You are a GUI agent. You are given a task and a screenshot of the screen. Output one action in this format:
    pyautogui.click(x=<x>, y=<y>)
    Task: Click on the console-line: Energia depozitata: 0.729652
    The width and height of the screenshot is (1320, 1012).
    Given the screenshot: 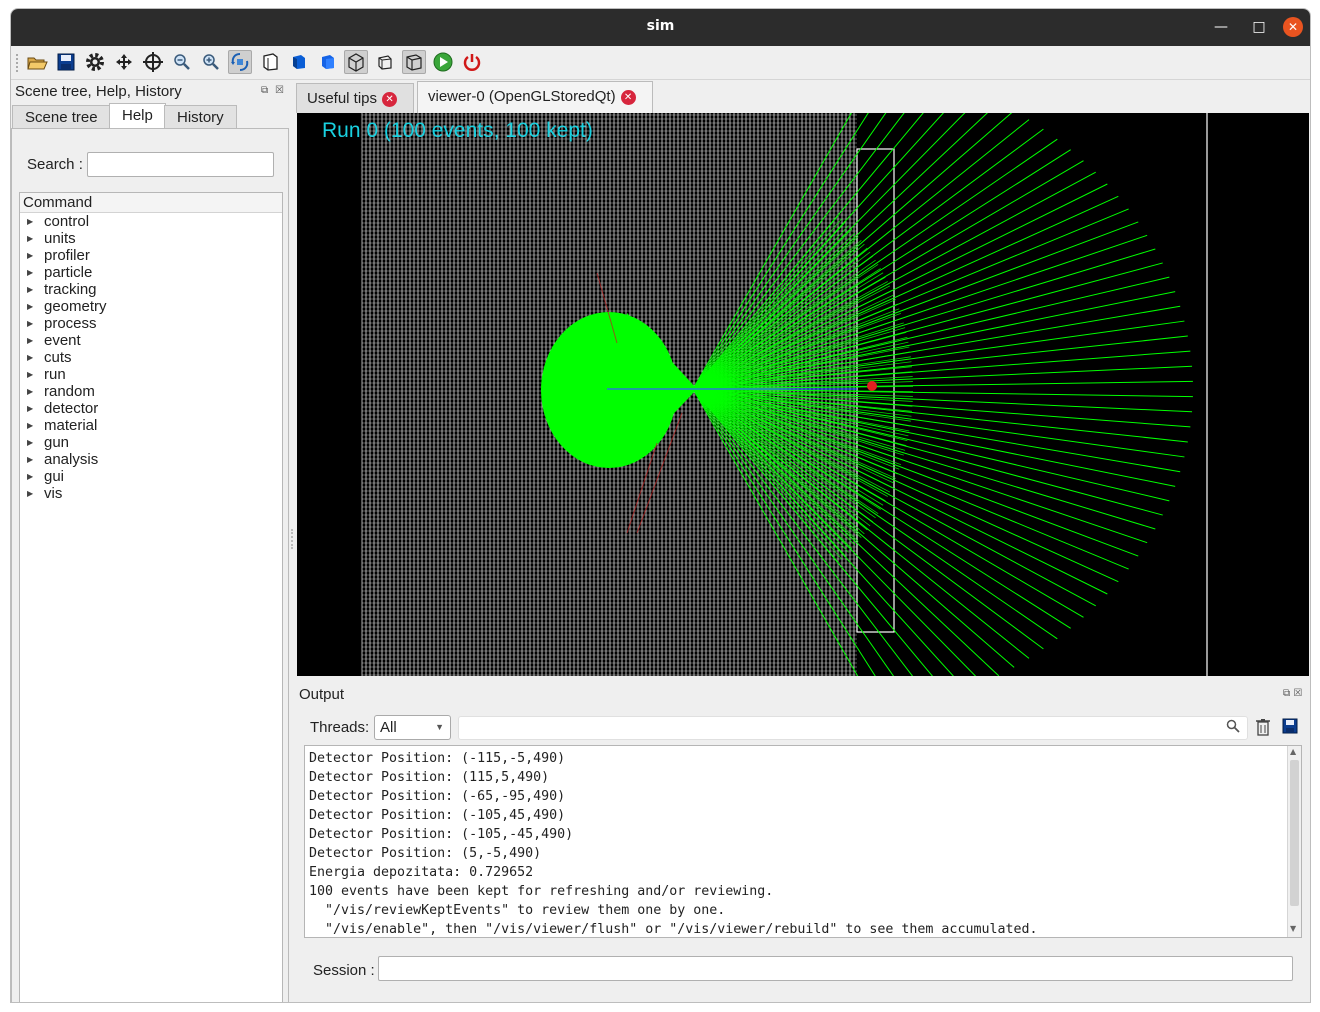 What is the action you would take?
    pyautogui.click(x=421, y=872)
    